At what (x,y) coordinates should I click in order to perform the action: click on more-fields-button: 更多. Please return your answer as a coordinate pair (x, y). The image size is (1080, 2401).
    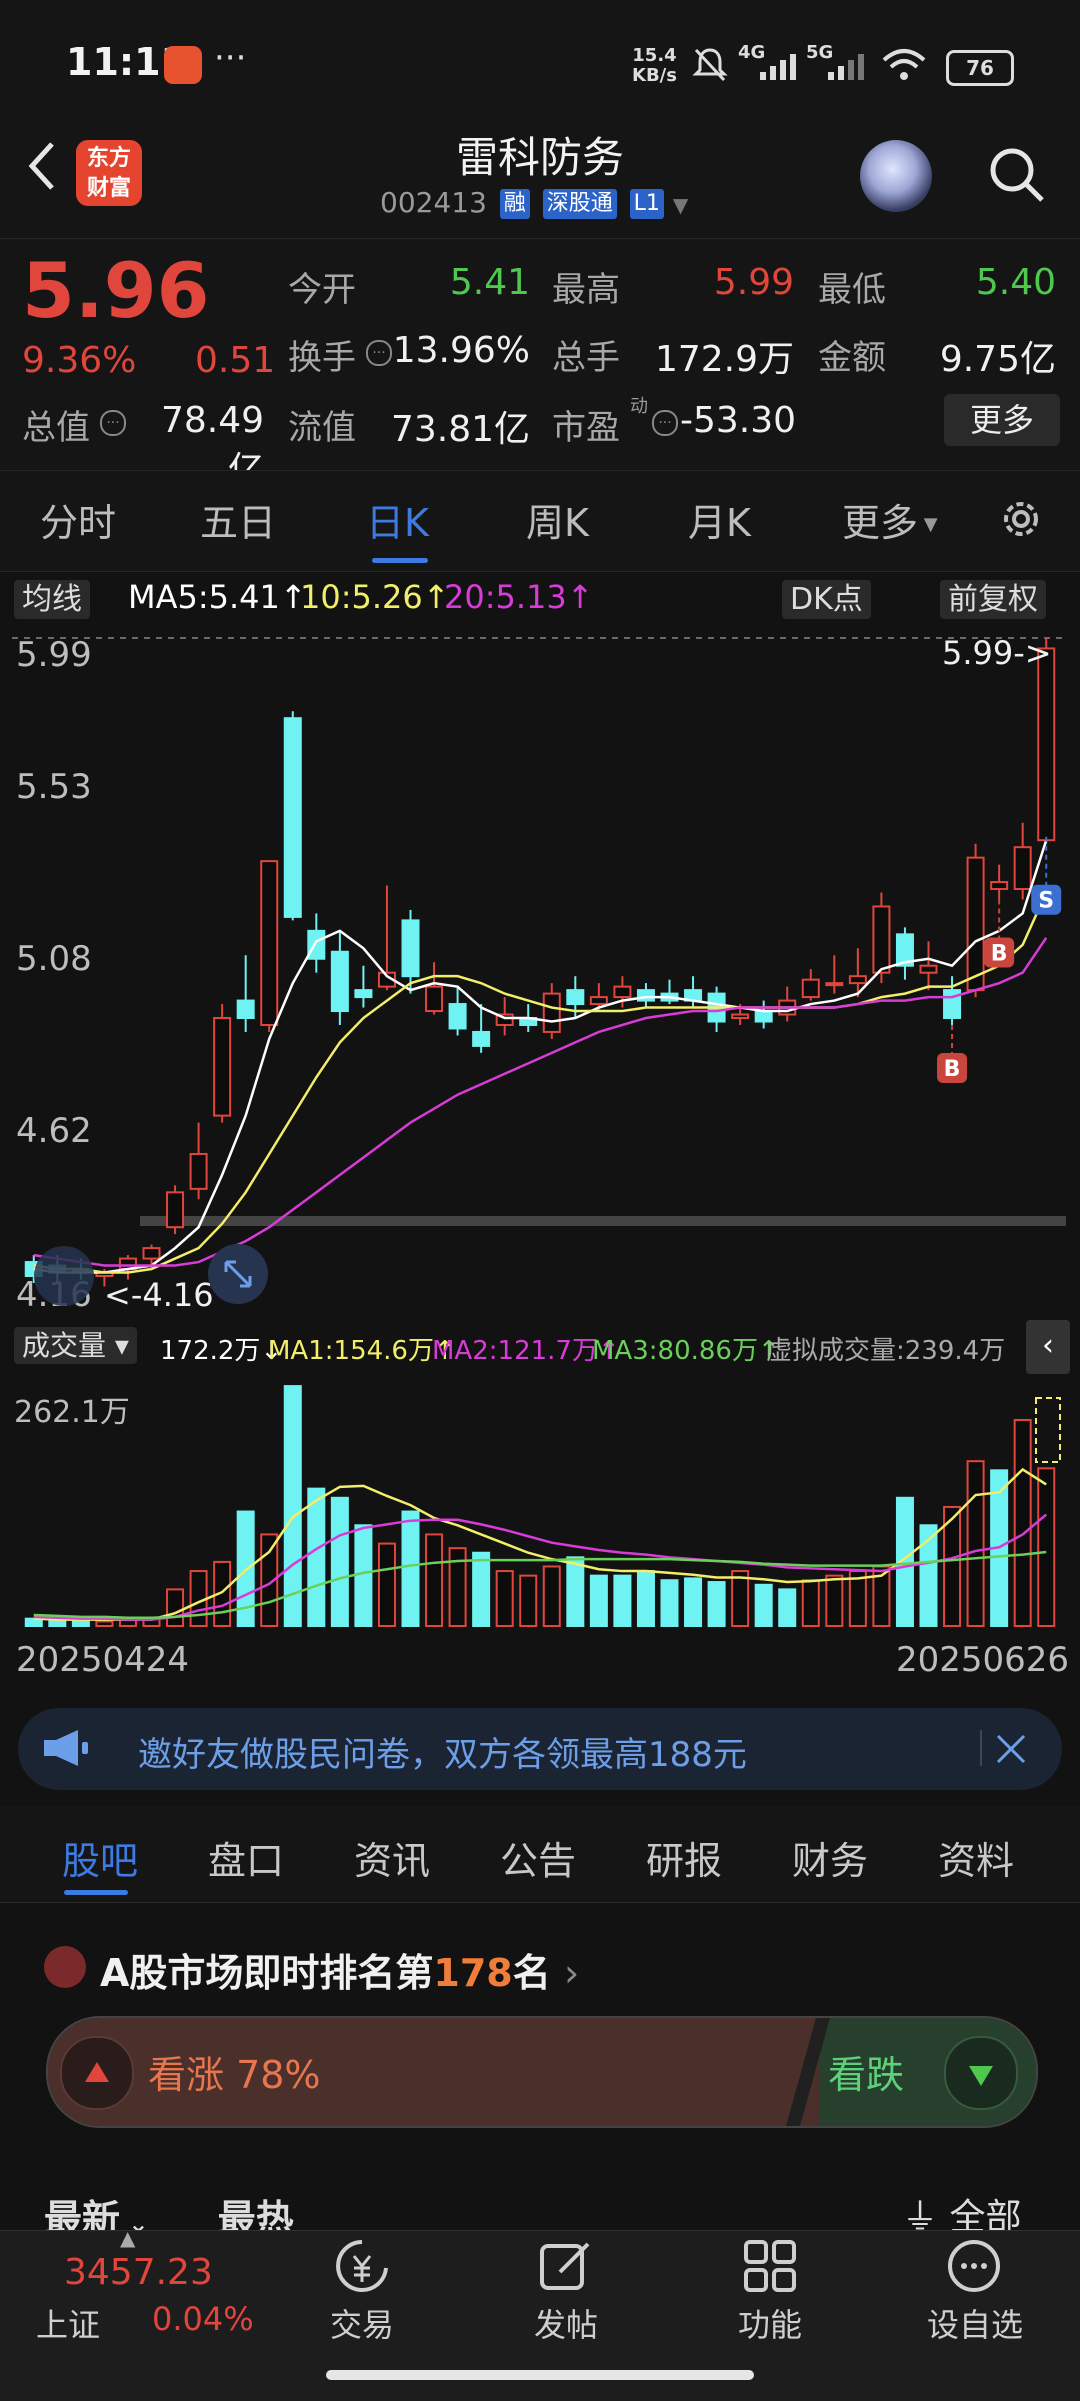
    Looking at the image, I should click on (1002, 420).